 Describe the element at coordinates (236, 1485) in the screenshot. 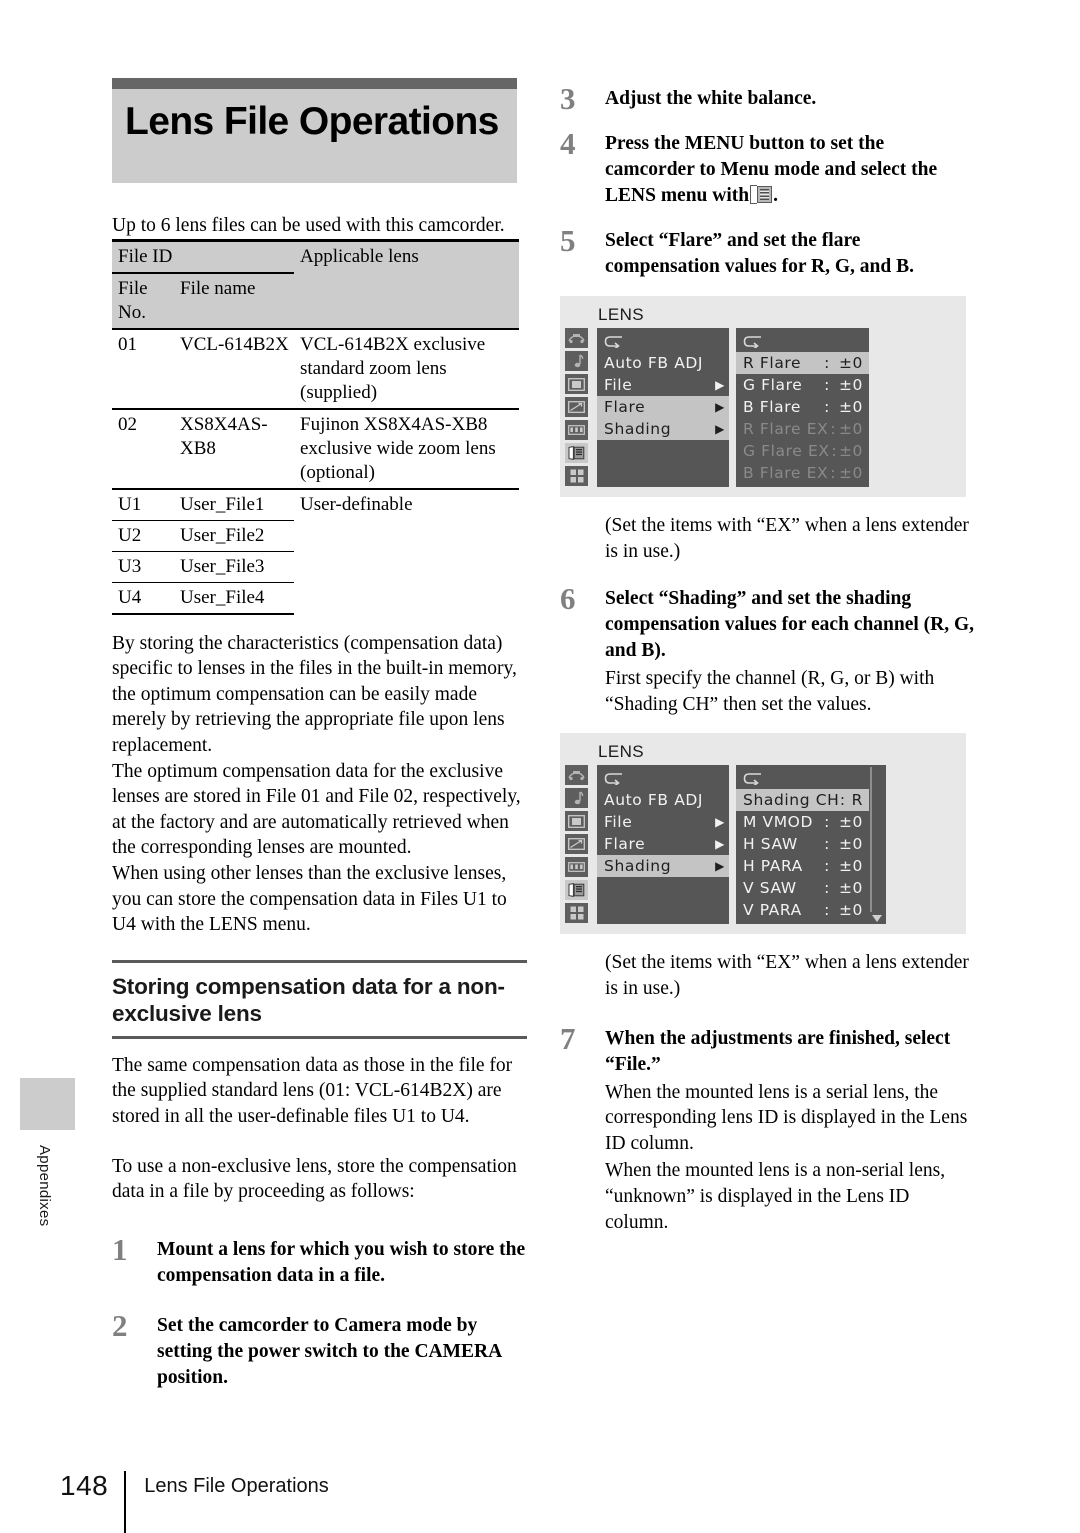

I see `footer-title: Lens File Operations` at that location.